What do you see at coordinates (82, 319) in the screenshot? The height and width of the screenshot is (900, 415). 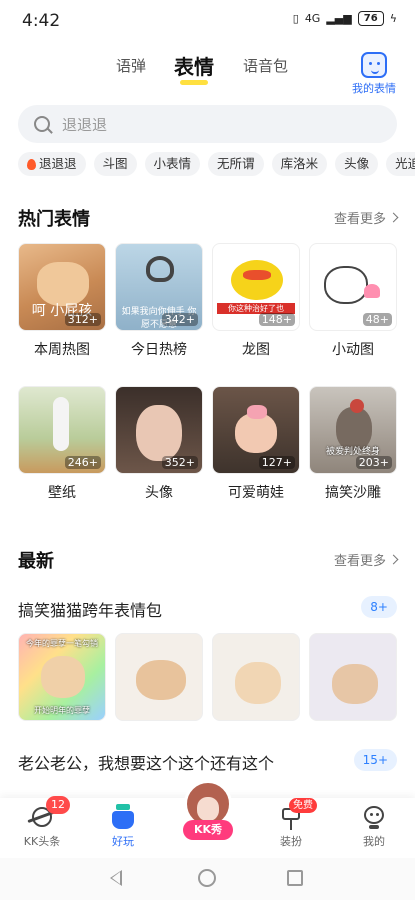 I see `tile-count: 312+` at bounding box center [82, 319].